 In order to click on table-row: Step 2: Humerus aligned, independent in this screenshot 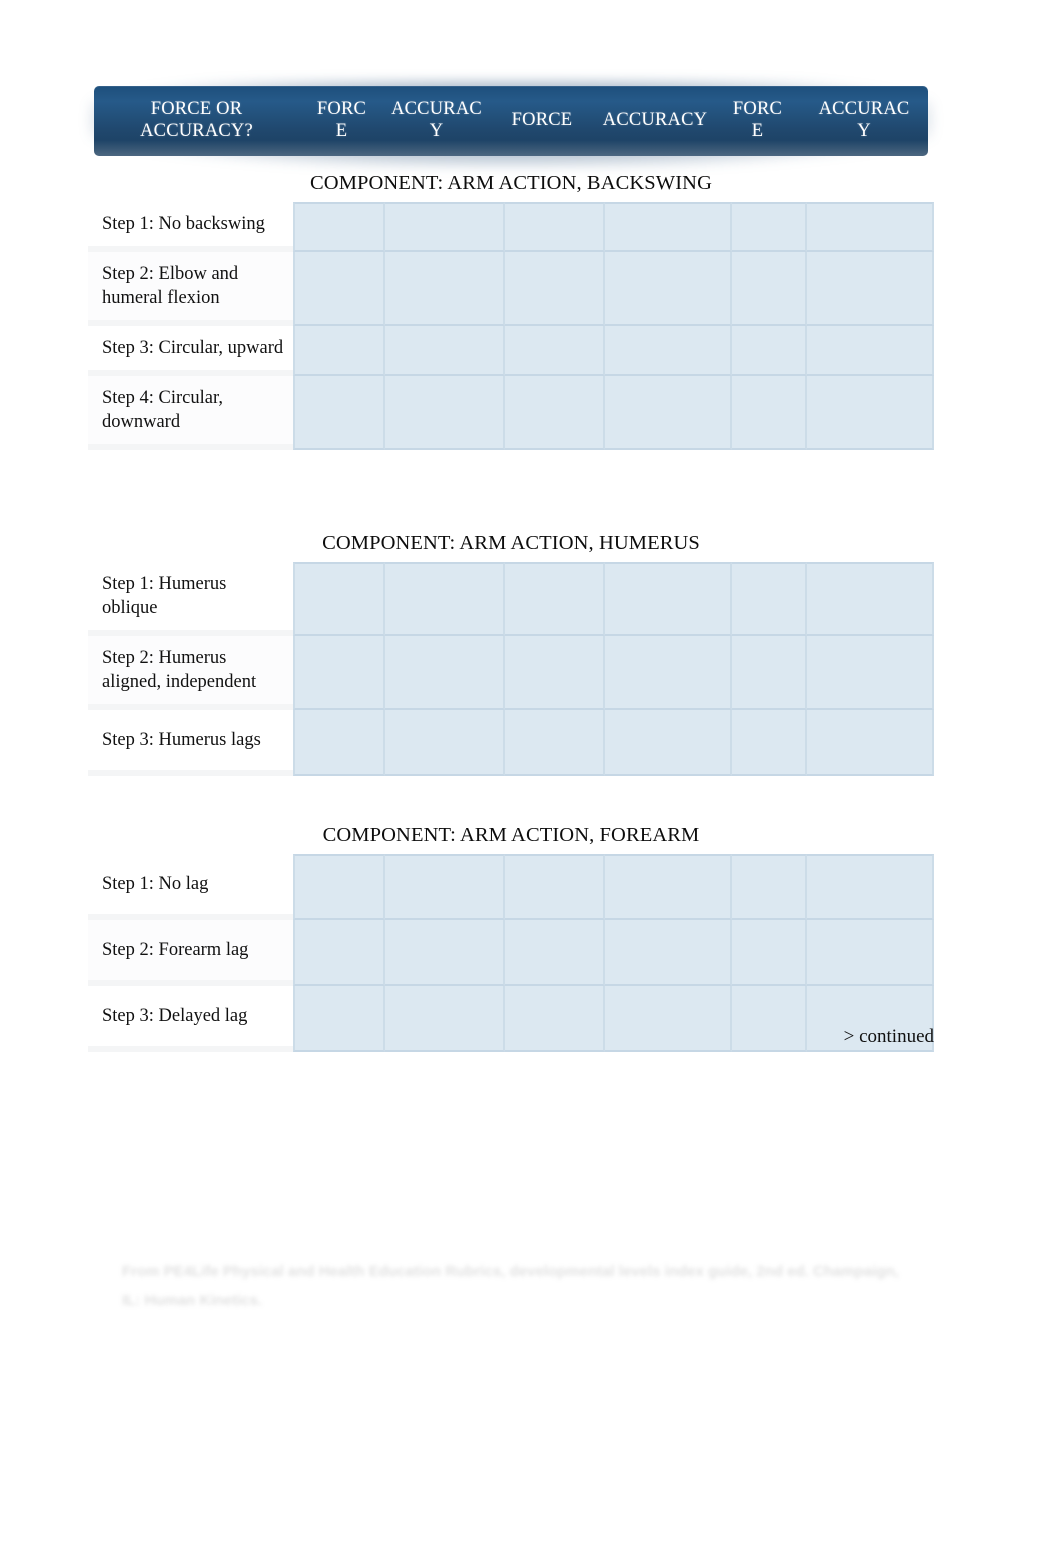, I will do `click(511, 673)`.